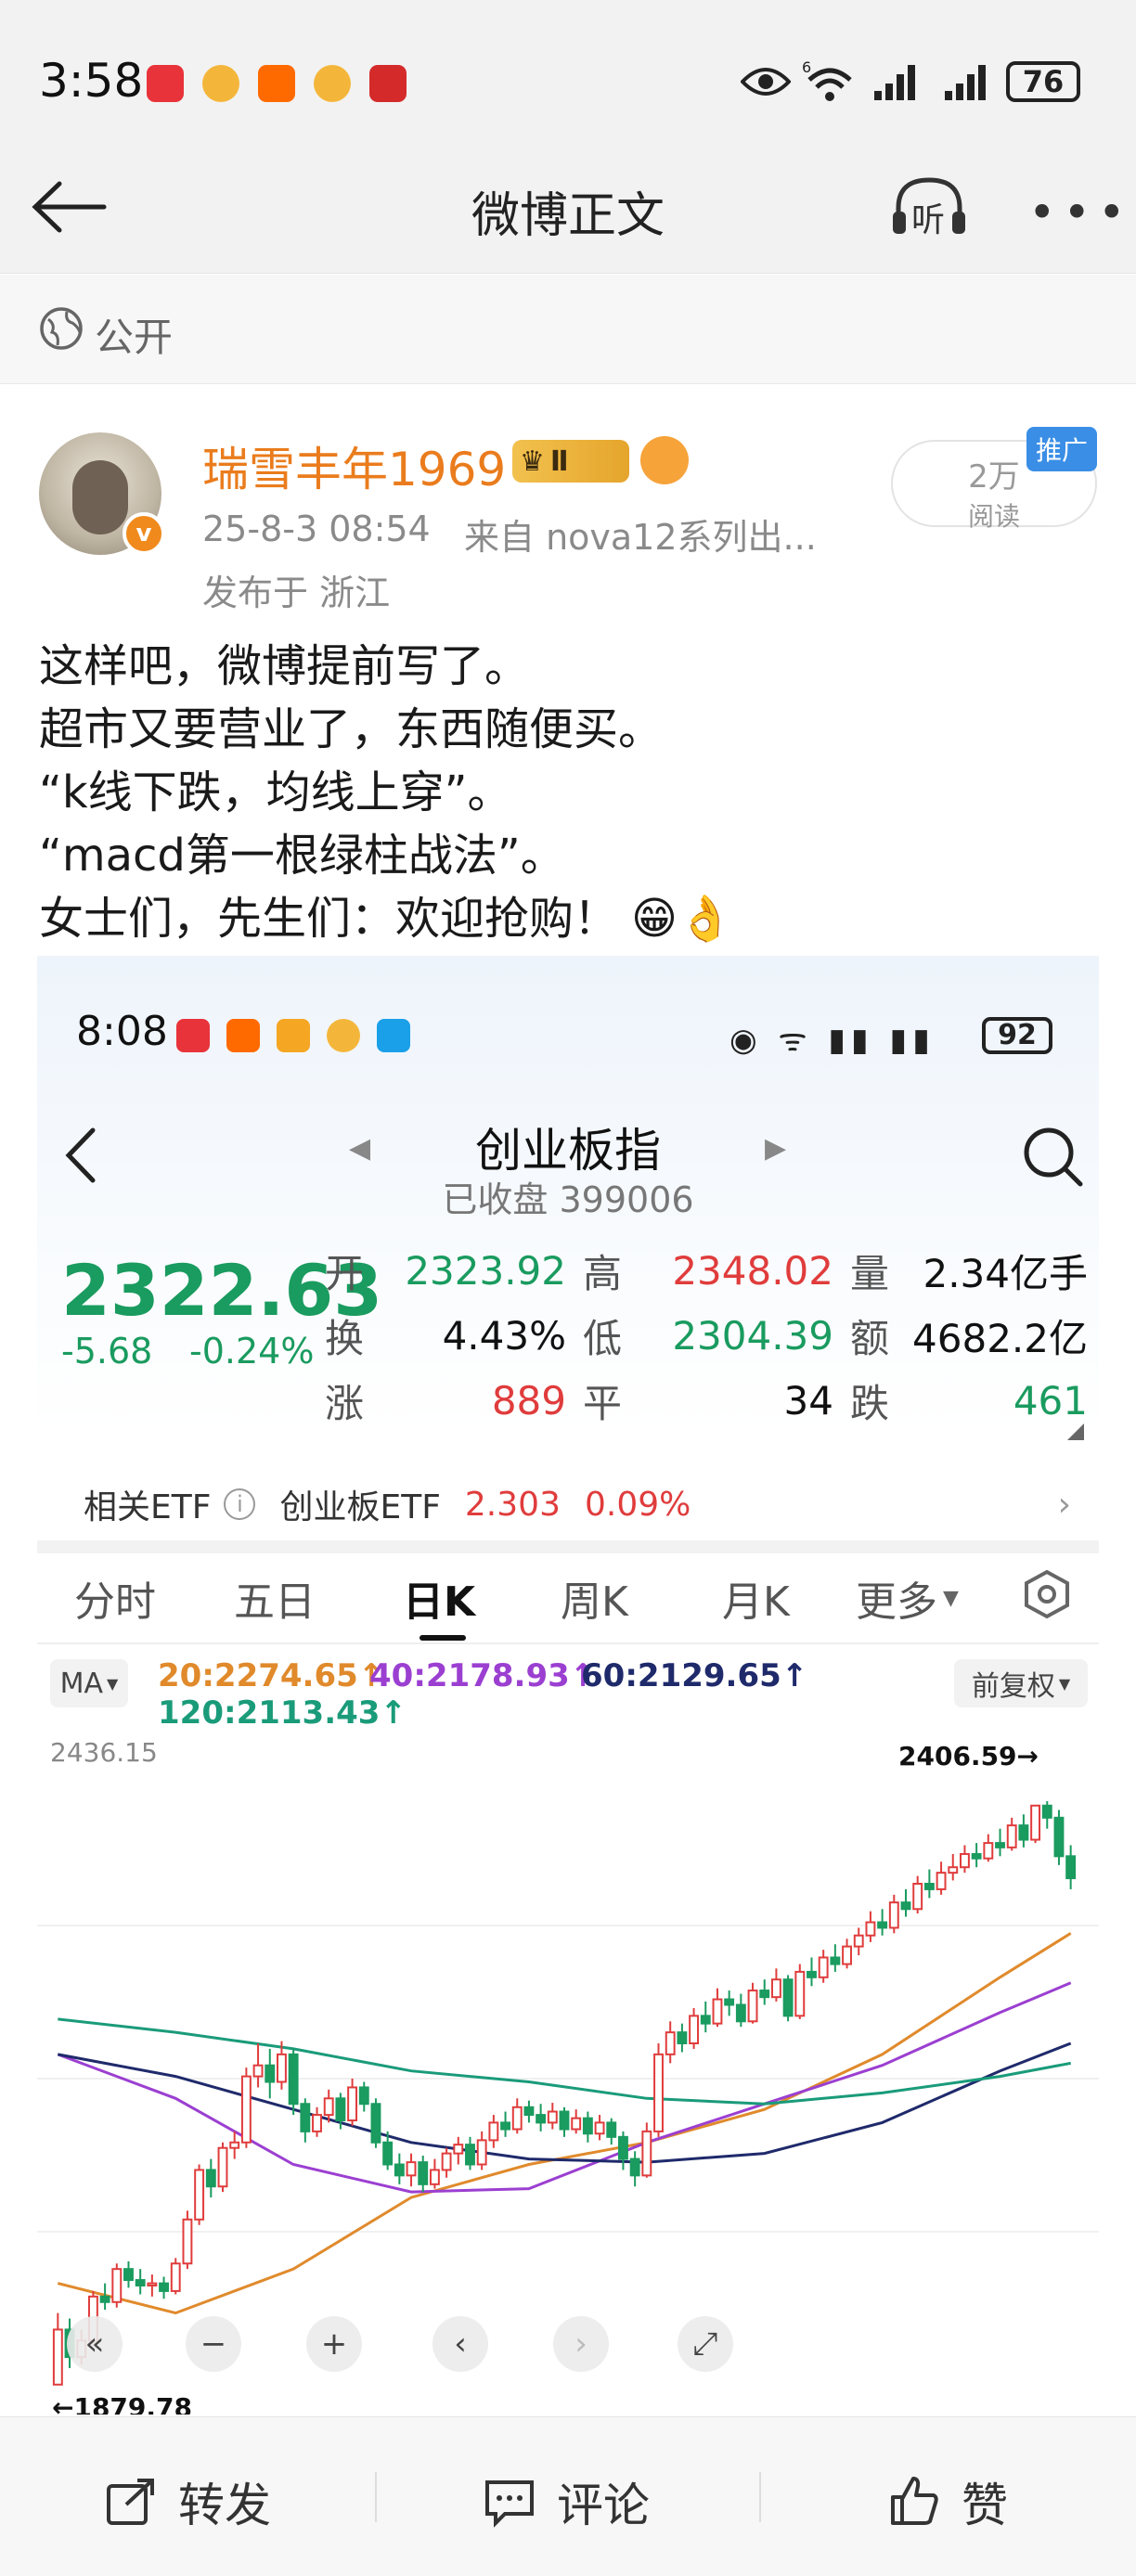 The height and width of the screenshot is (2576, 1136). Describe the element at coordinates (603, 1273) in the screenshot. I see `quote-label: 高` at that location.